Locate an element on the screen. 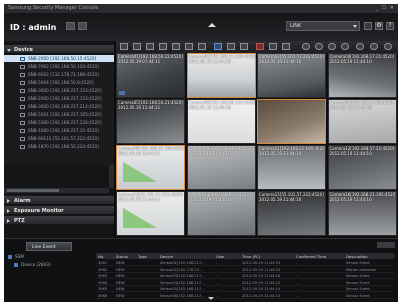  column-header: Confirmed Time is located at coordinates (311, 256).